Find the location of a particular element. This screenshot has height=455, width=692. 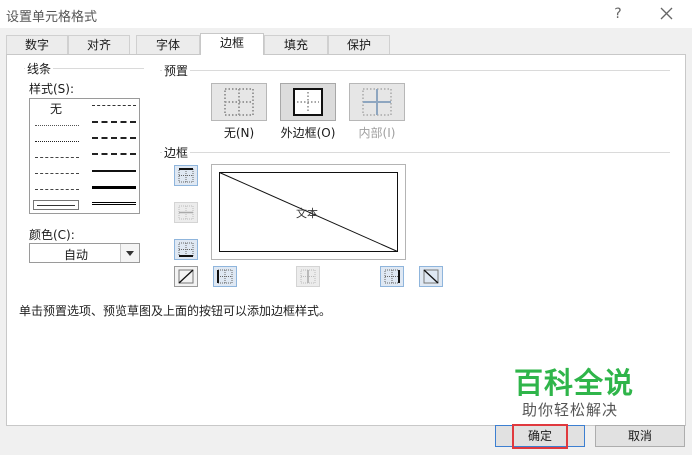

line-style-list: 无 is located at coordinates (84, 156).